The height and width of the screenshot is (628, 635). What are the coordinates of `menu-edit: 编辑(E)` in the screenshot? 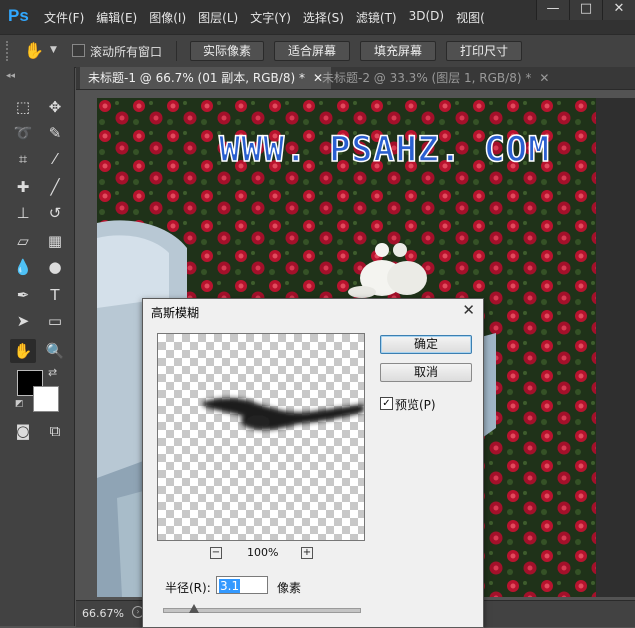 It's located at (116, 17).